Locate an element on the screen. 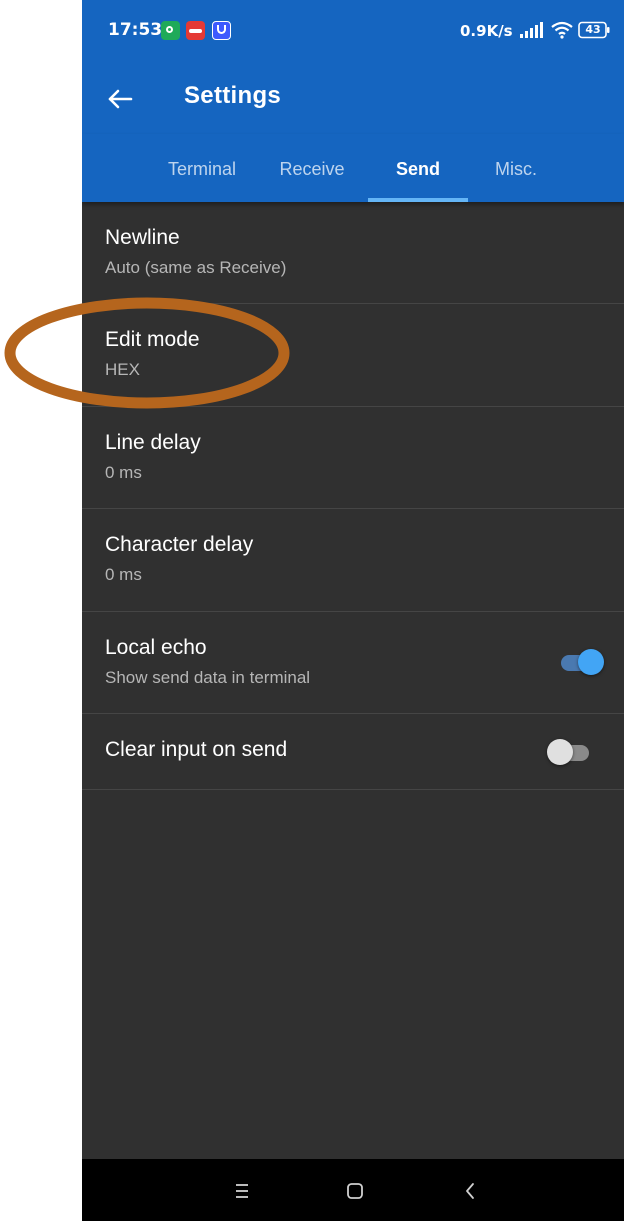 This screenshot has width=624, height=1221. pref-newline: Newline Auto (same as Receive) is located at coordinates (353, 253).